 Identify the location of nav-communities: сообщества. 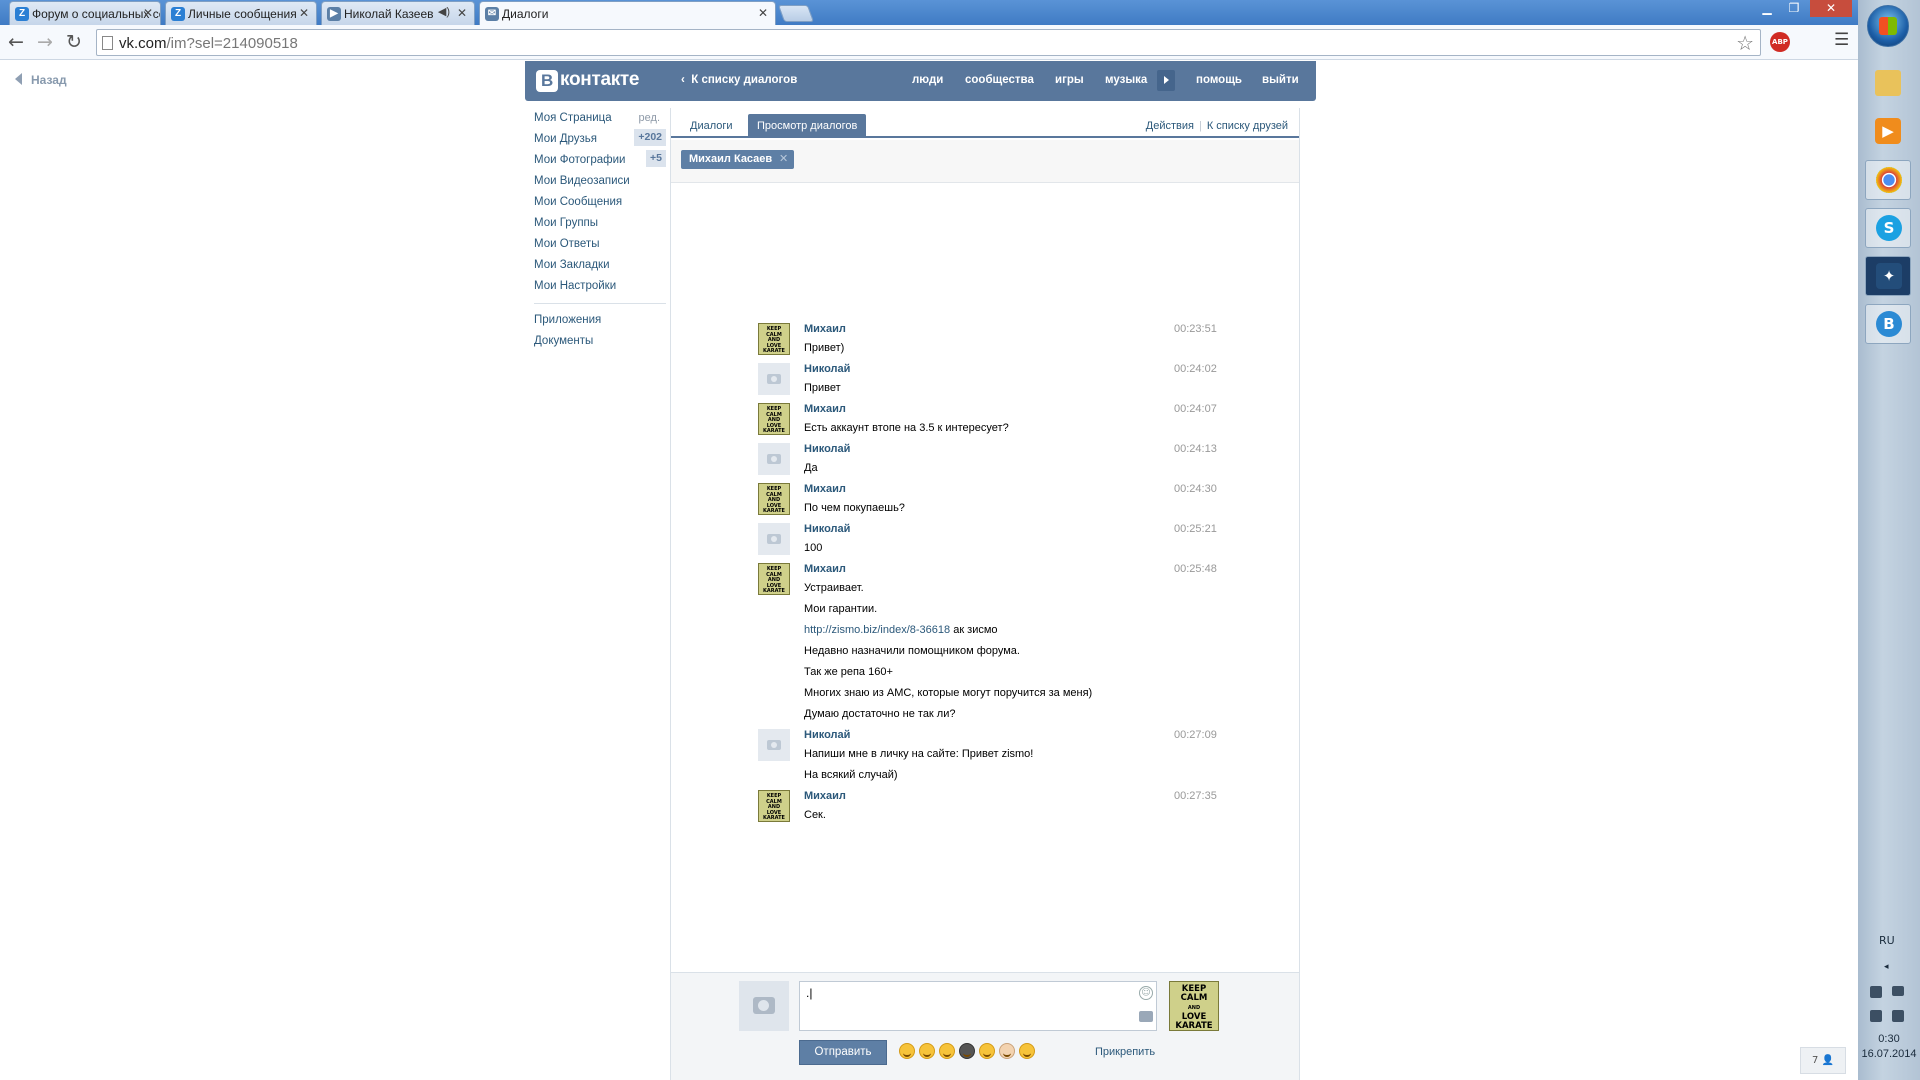
(999, 80).